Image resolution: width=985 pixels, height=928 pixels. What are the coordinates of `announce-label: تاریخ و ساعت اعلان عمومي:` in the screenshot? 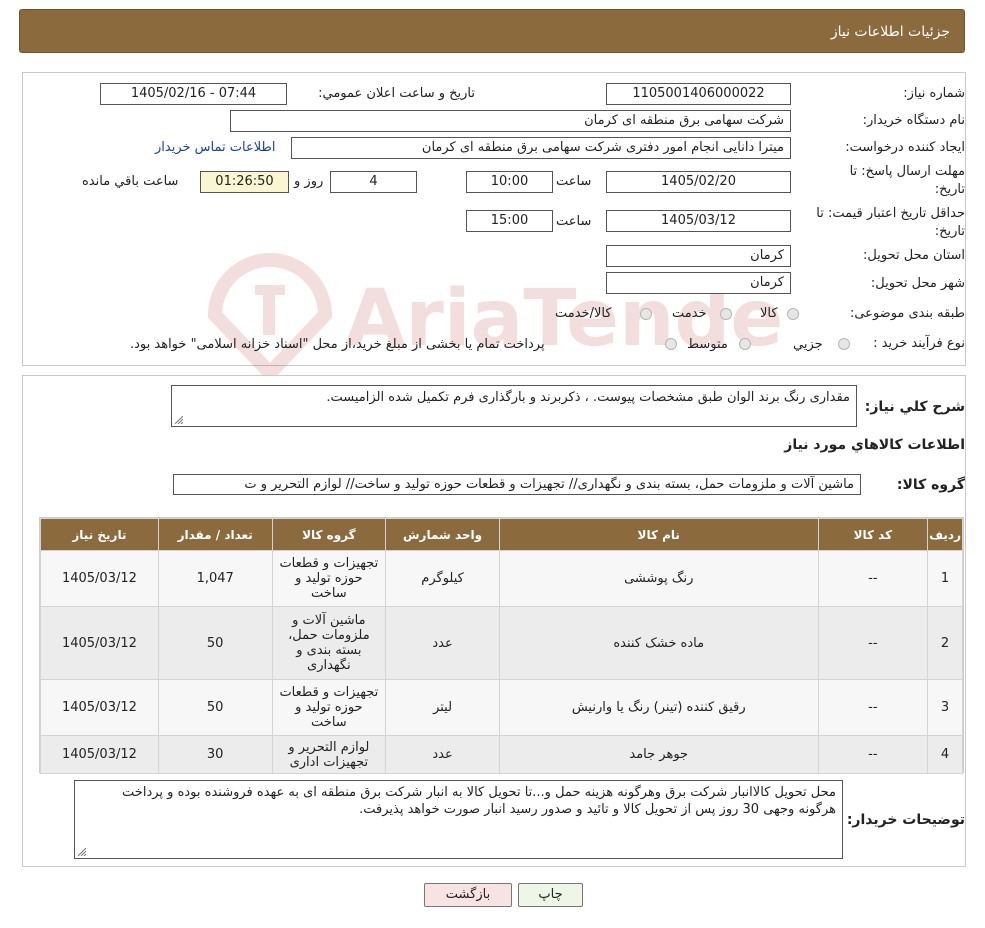 It's located at (396, 93).